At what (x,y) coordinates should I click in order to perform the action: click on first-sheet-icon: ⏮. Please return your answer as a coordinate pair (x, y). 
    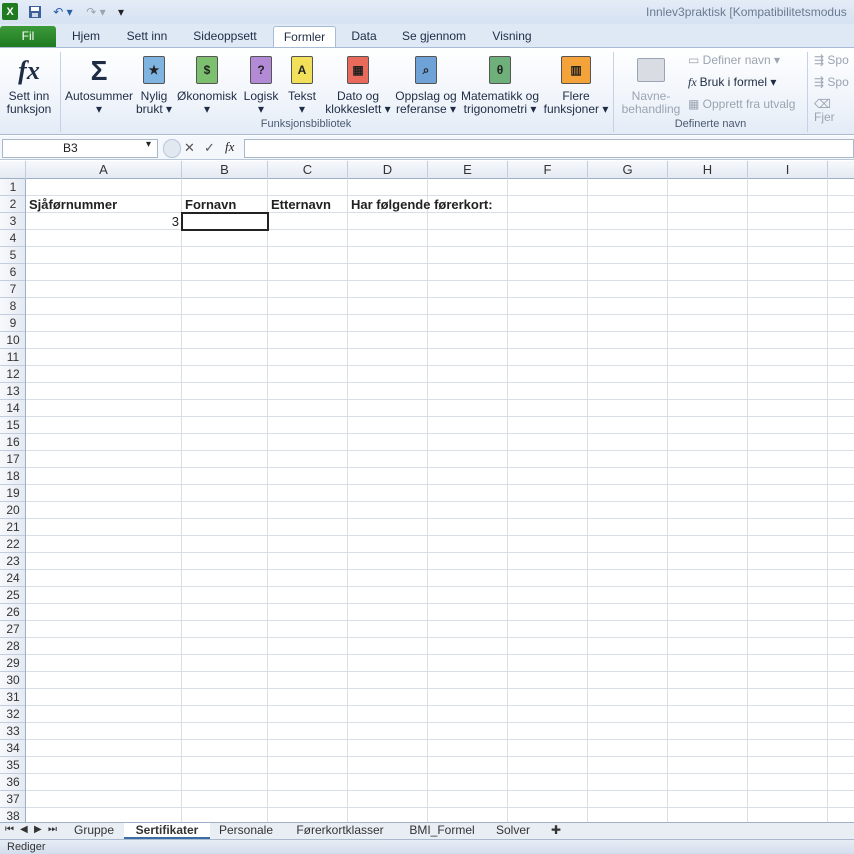
    Looking at the image, I should click on (9, 829).